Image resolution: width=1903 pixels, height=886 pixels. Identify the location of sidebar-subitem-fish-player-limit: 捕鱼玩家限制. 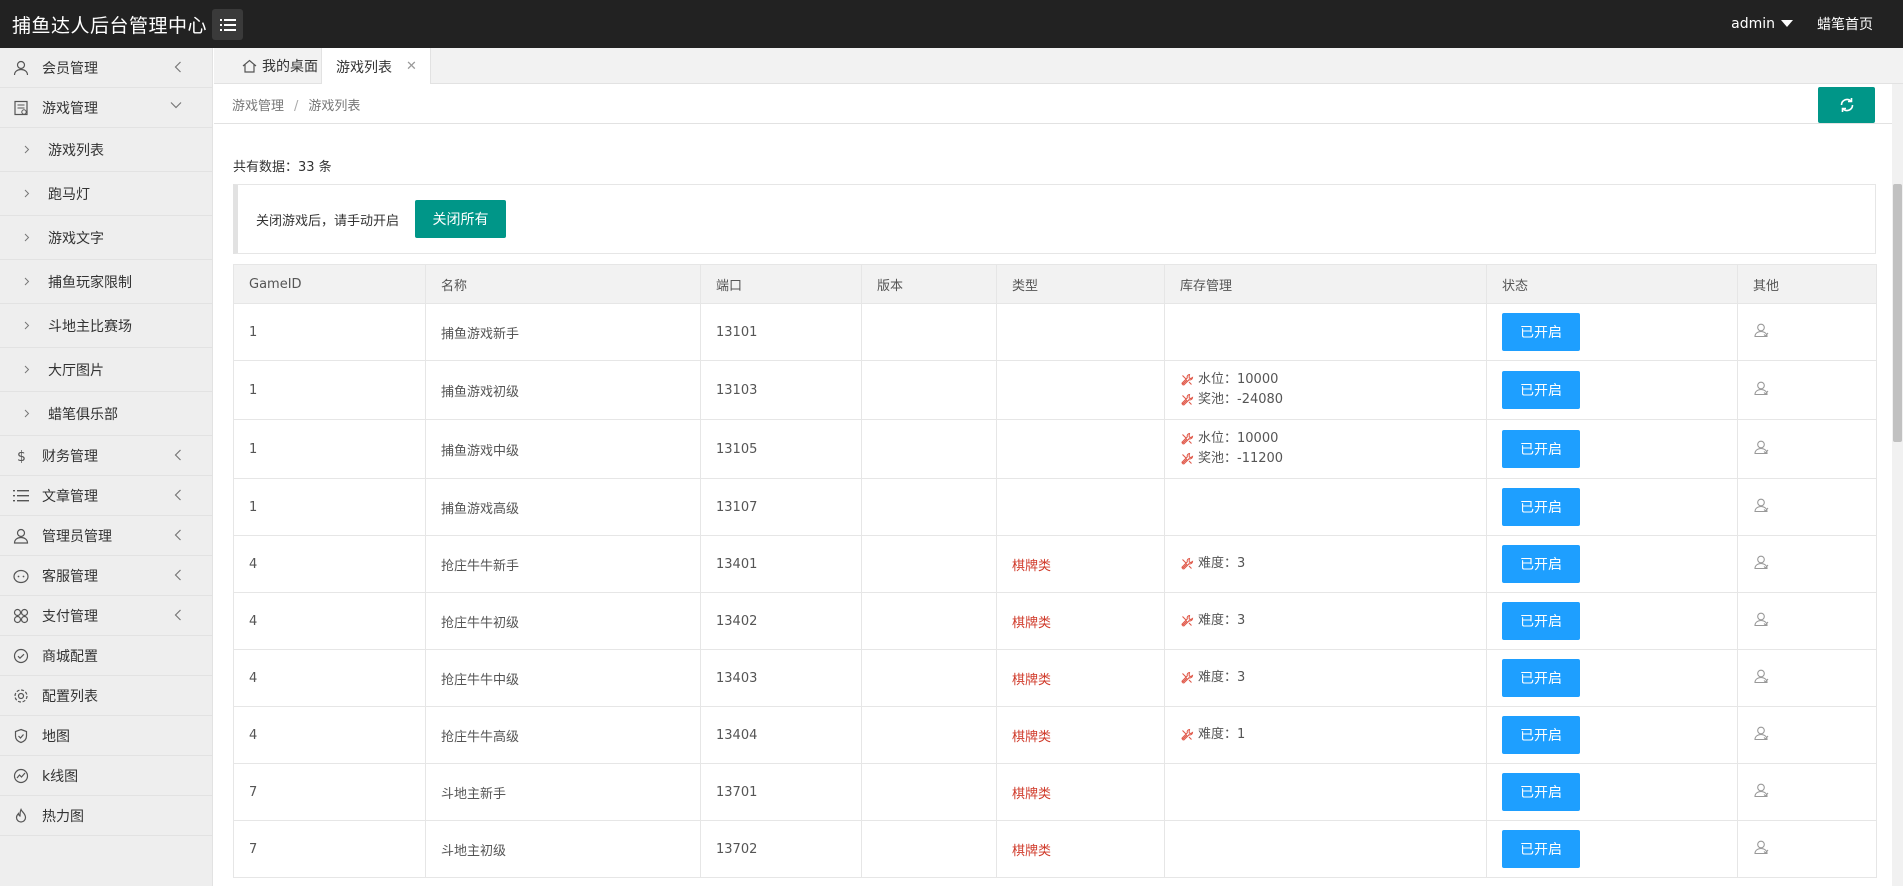
(106, 282).